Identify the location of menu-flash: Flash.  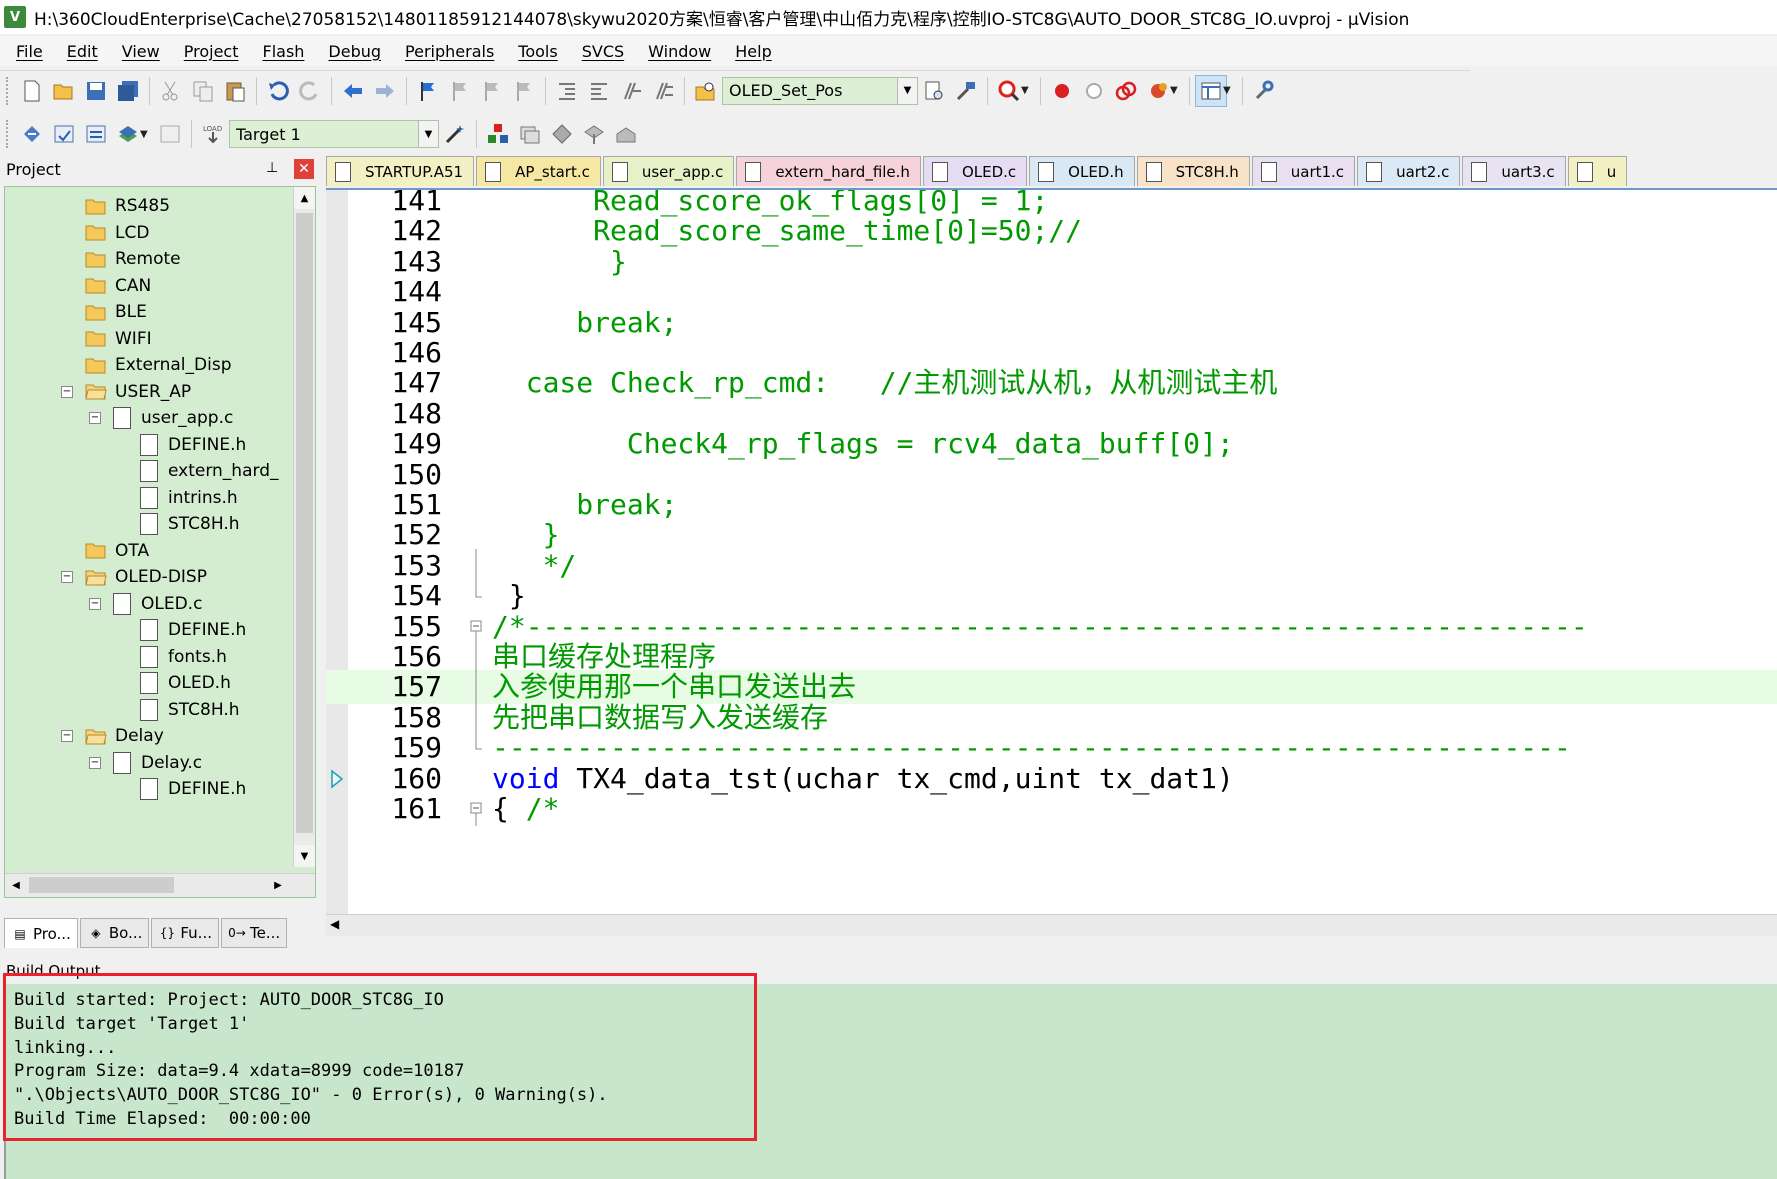
(283, 51).